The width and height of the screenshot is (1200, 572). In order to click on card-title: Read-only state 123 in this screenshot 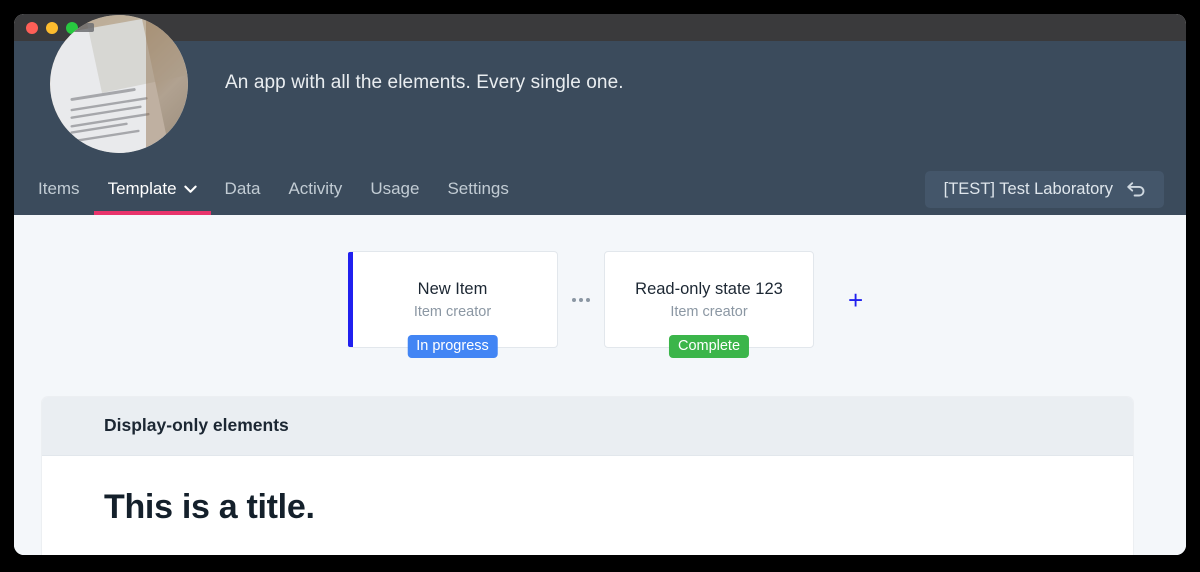, I will do `click(709, 288)`.